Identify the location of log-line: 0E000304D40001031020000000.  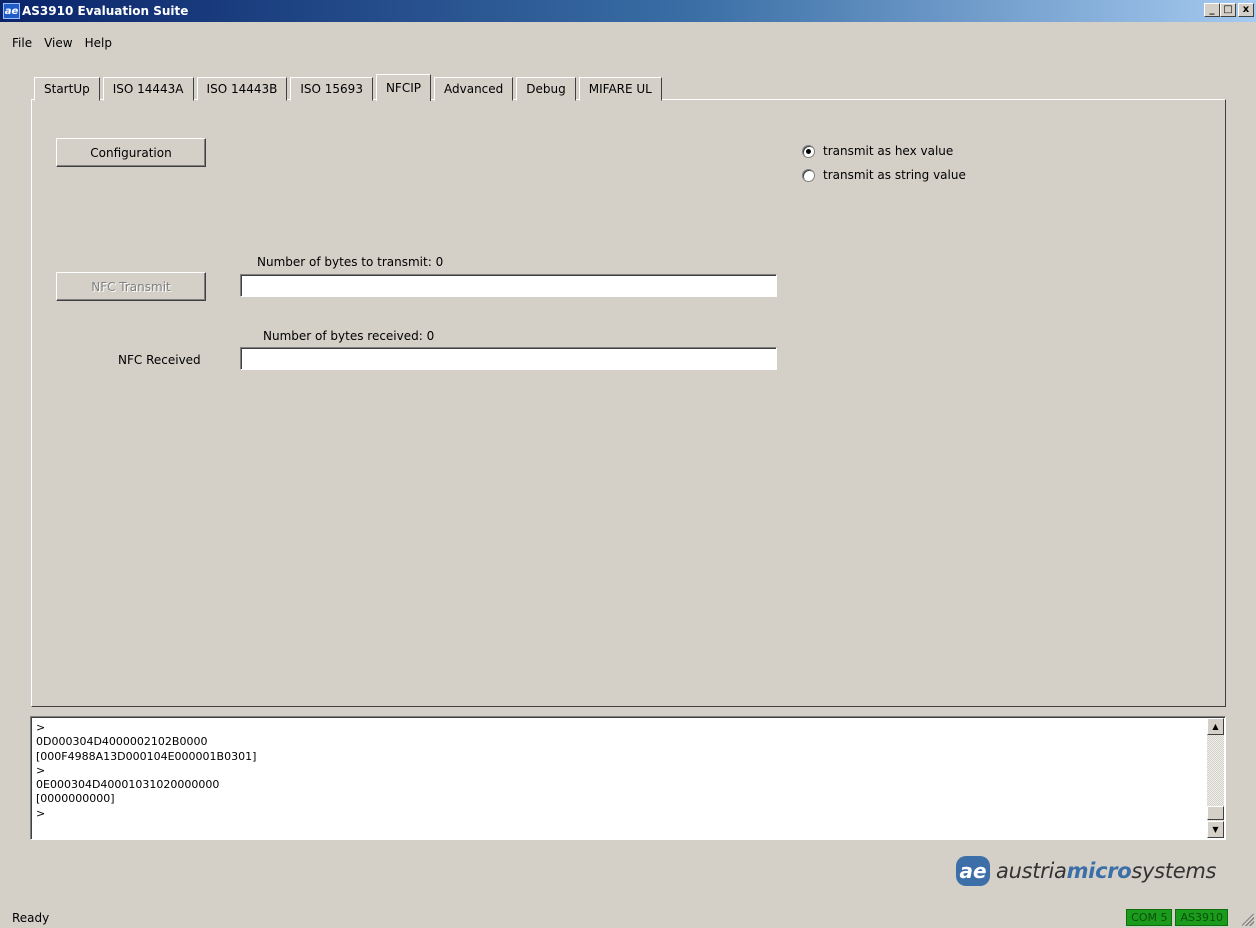
(128, 785).